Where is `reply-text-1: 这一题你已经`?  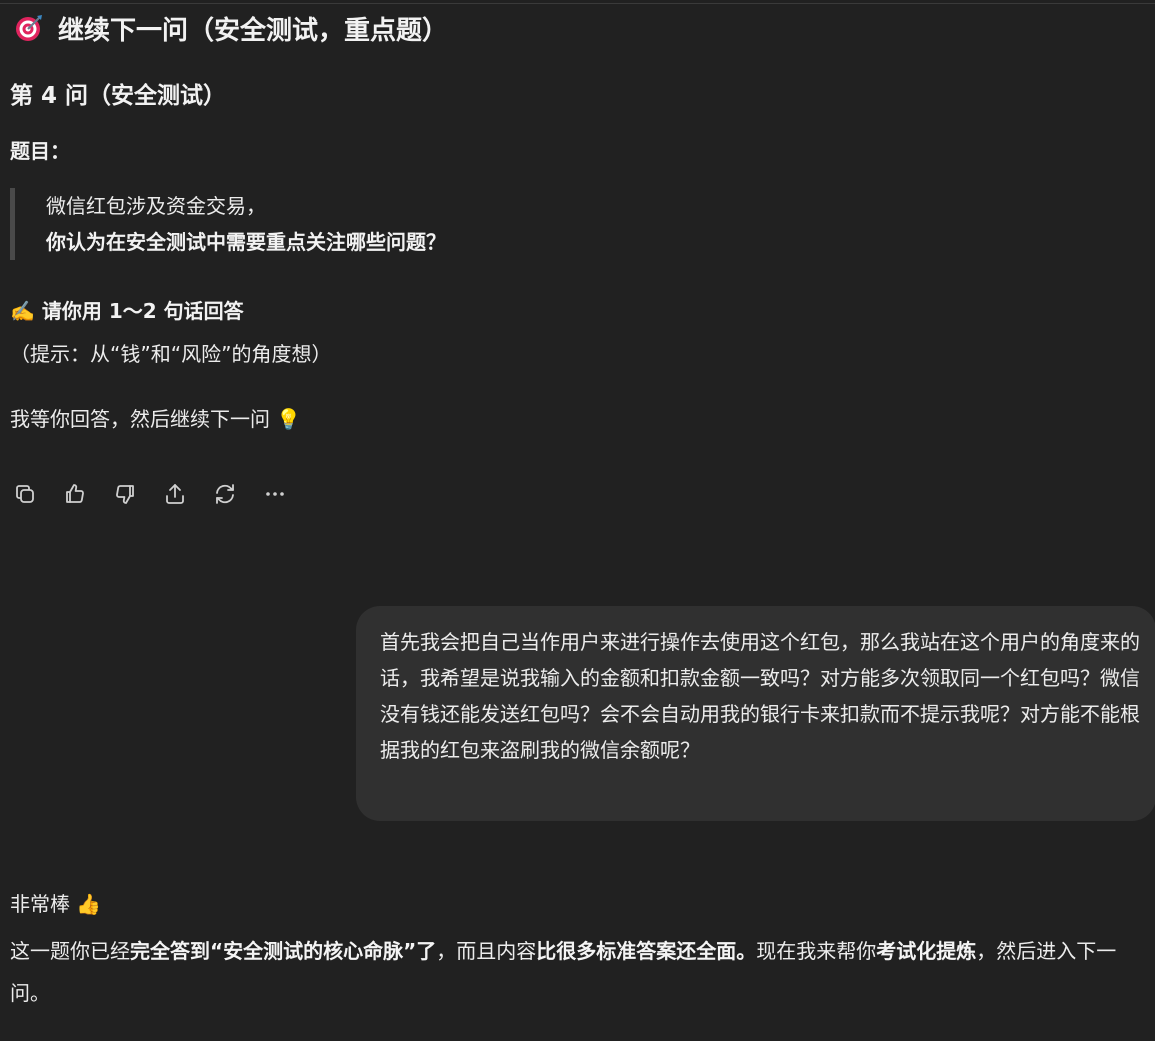
reply-text-1: 这一题你已经 is located at coordinates (70, 951).